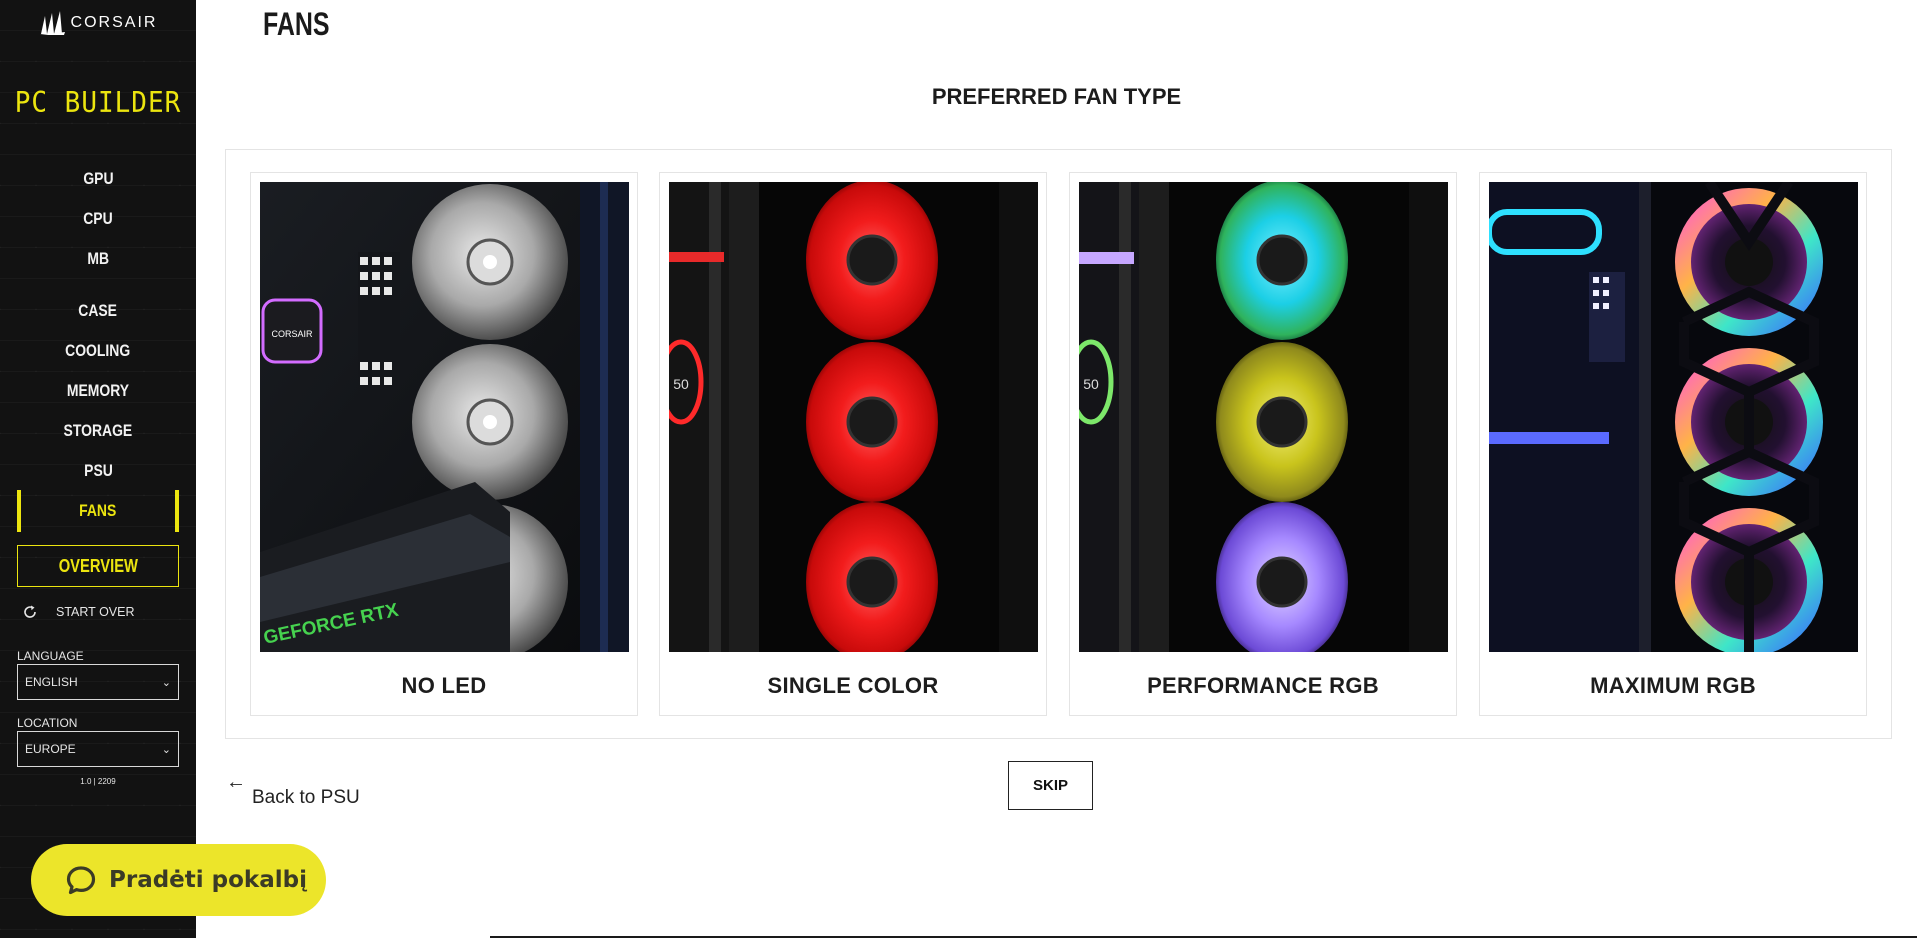 This screenshot has width=1917, height=938. What do you see at coordinates (236, 782) in the screenshot?
I see `arrow-left-icon: ←` at bounding box center [236, 782].